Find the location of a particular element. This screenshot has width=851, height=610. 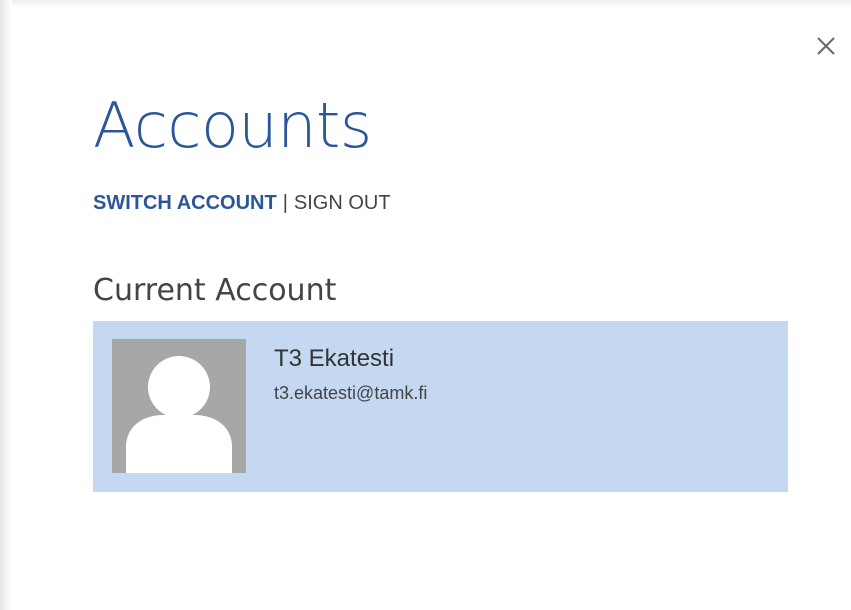

account-name: T3 Ekatesti is located at coordinates (334, 358).